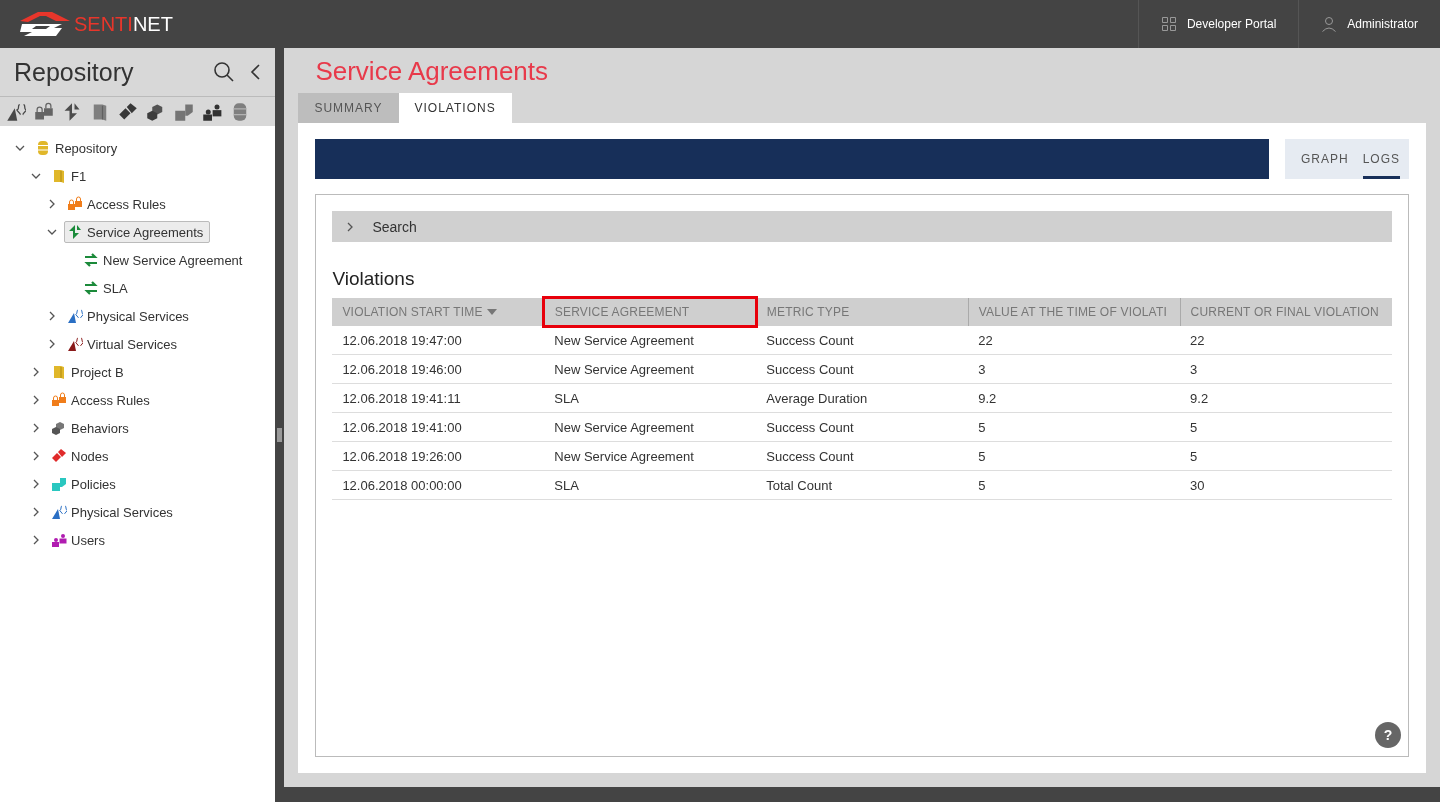 The width and height of the screenshot is (1440, 802). Describe the element at coordinates (85, 484) in the screenshot. I see `tree-item: Policies` at that location.